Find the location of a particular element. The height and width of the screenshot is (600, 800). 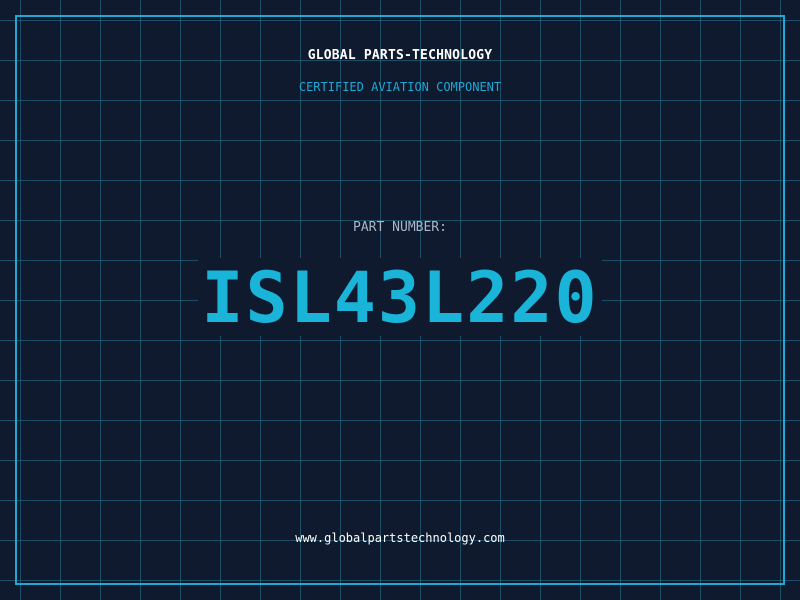

certification-tagline: CERTIFIED AVIATION COMPONENT is located at coordinates (400, 87).